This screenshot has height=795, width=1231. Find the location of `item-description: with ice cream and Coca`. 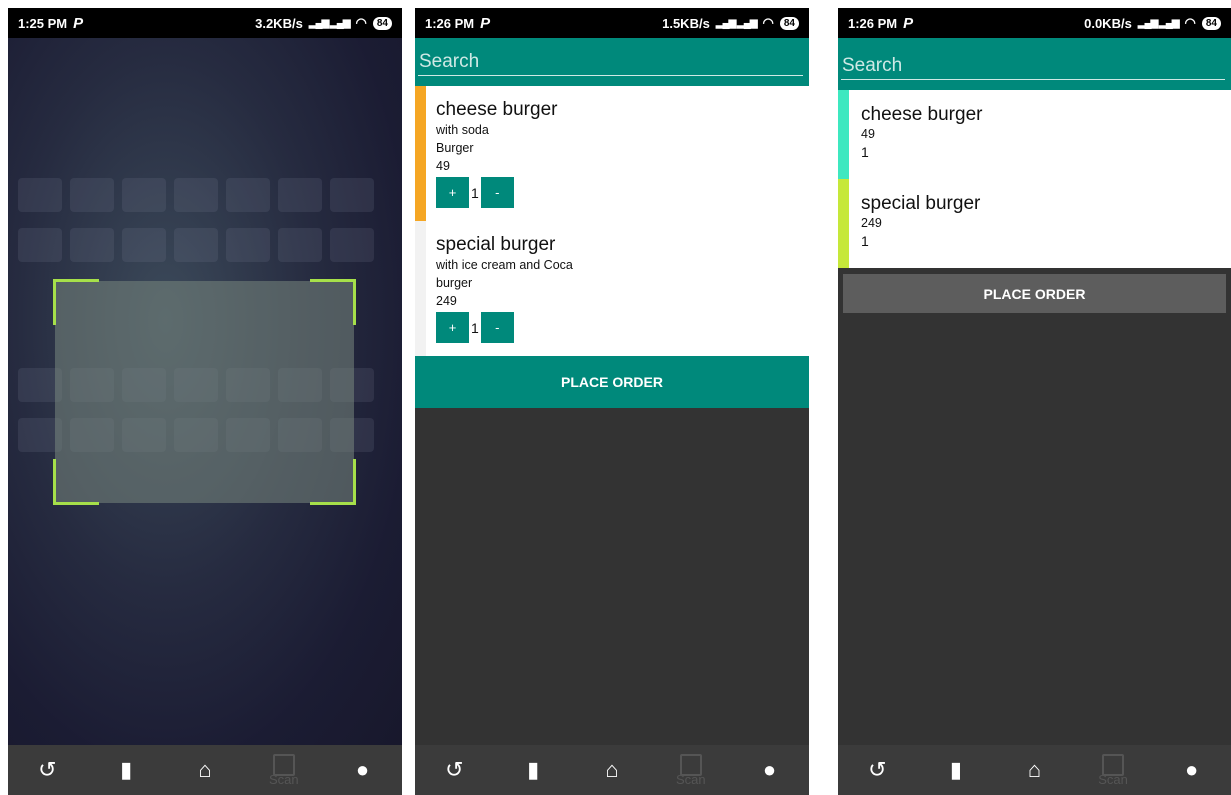

item-description: with ice cream and Coca is located at coordinates (504, 265).